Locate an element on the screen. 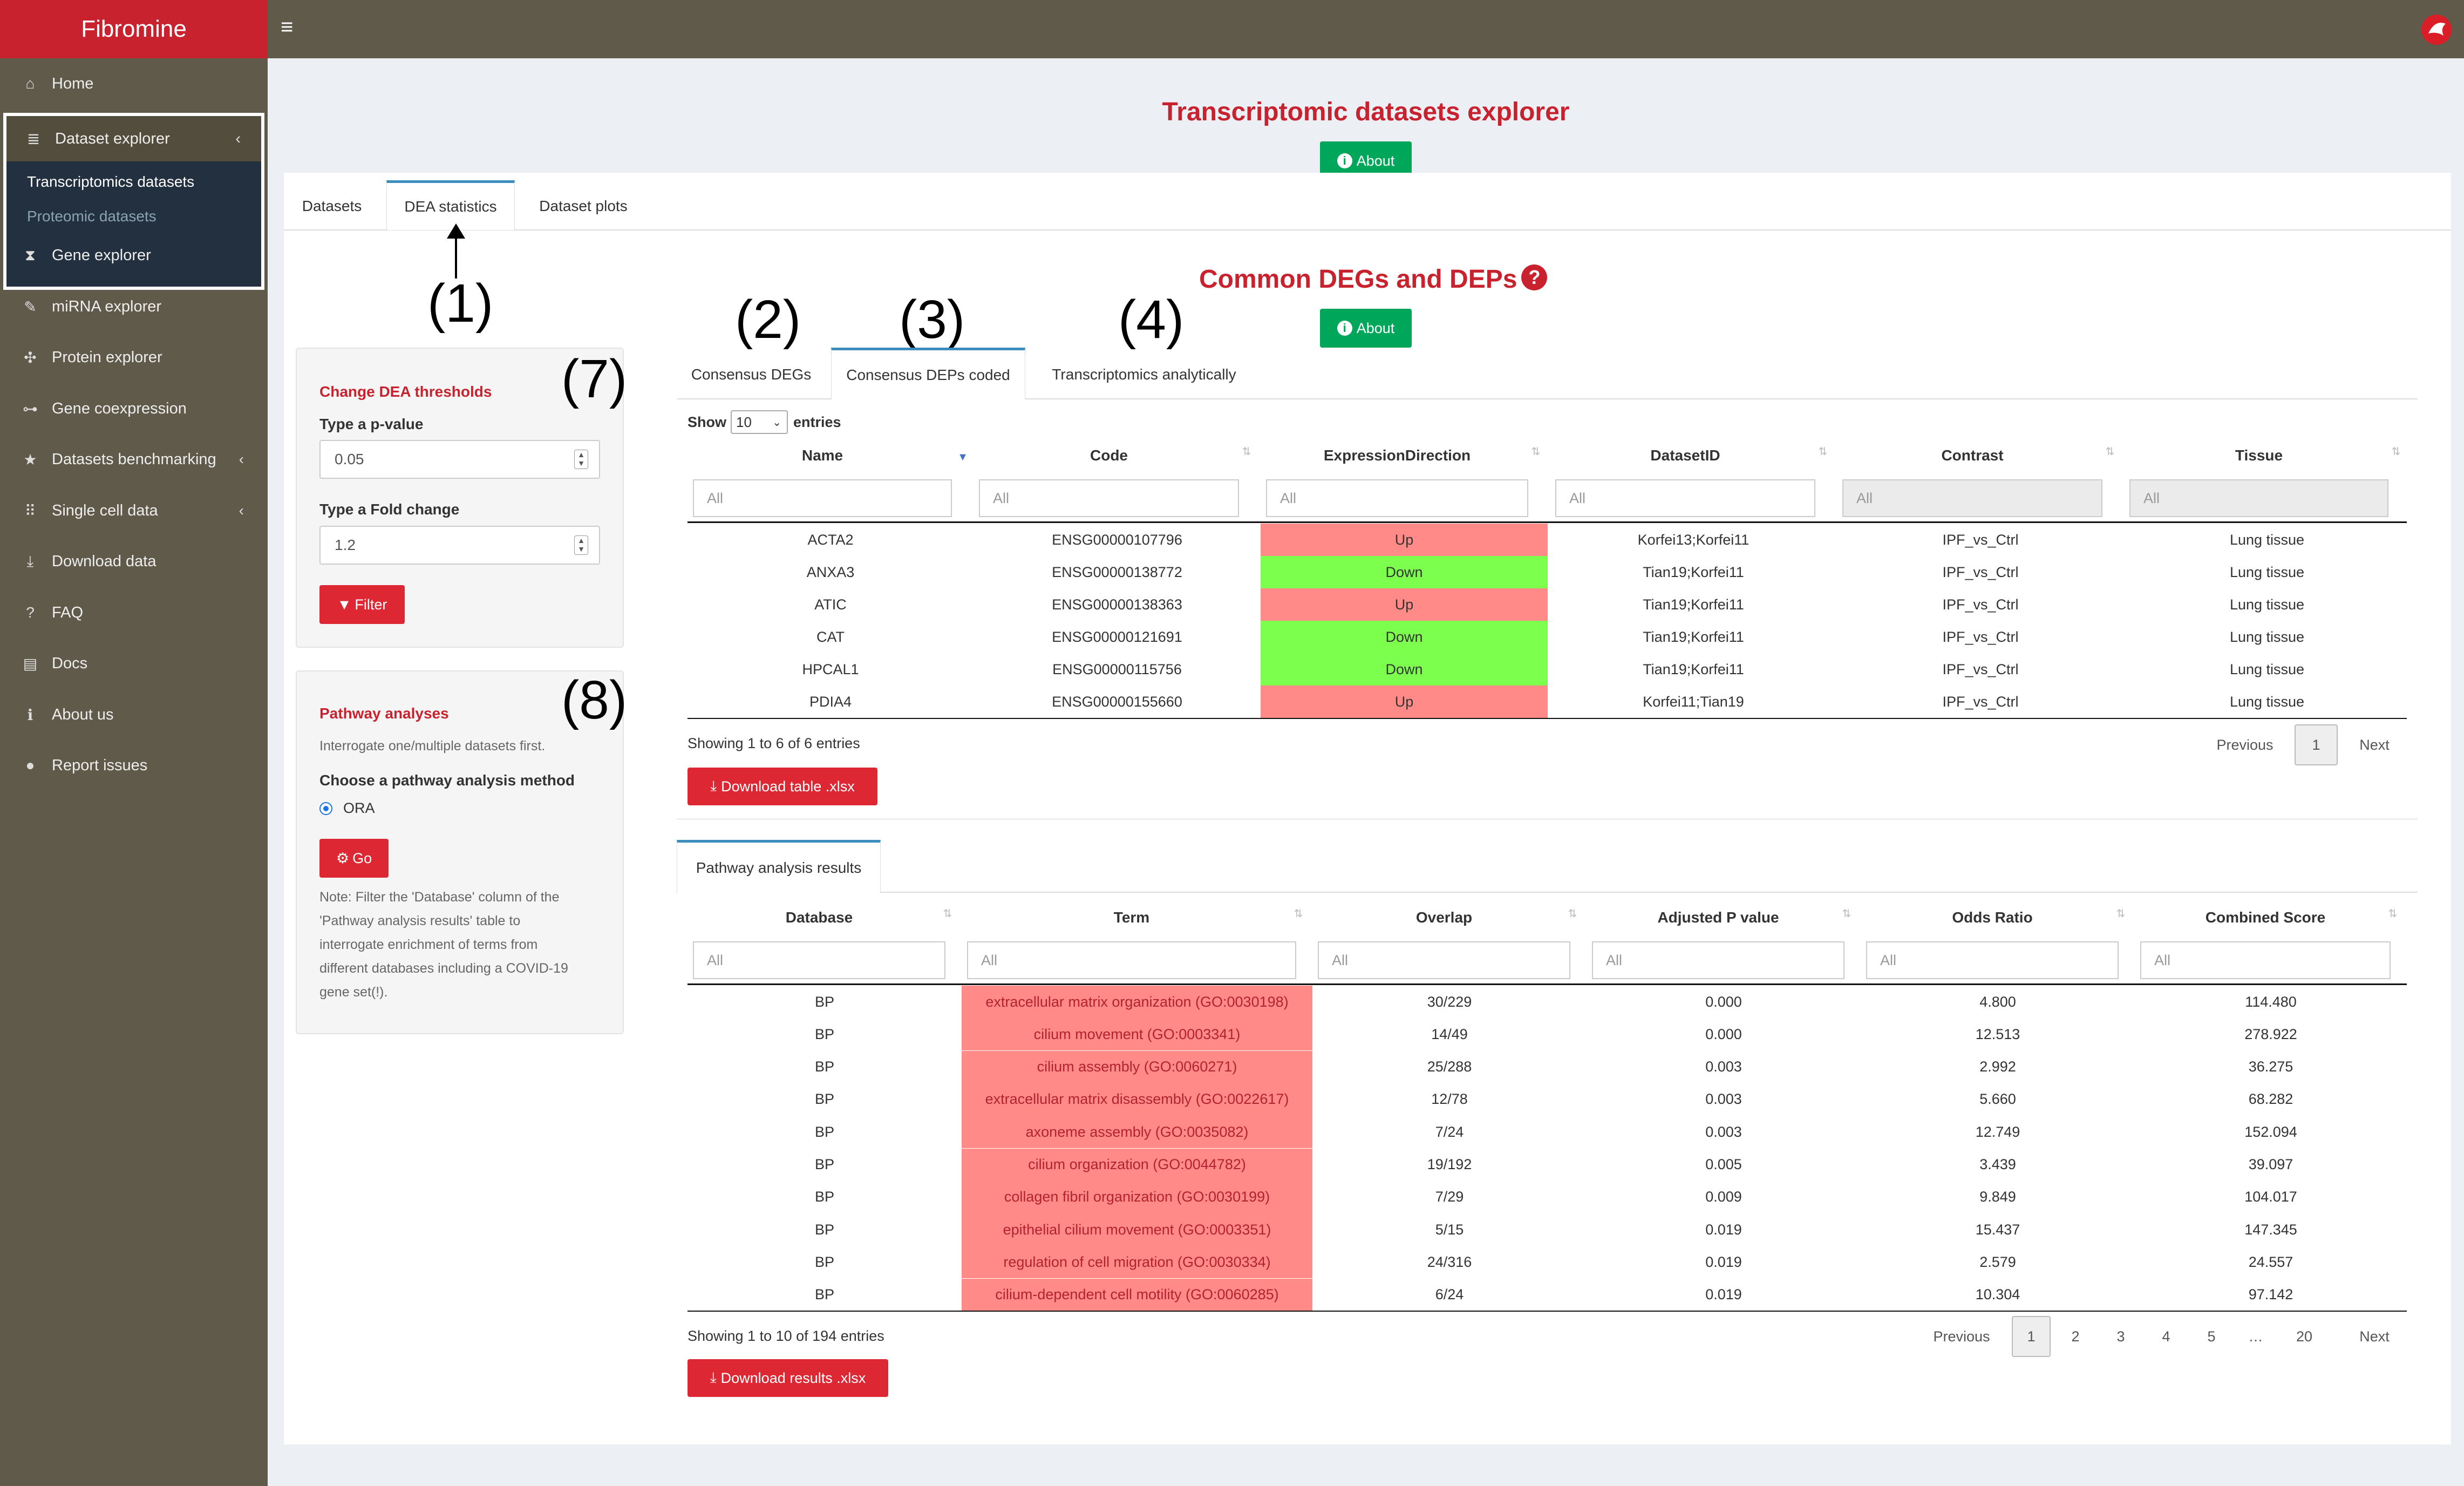 This screenshot has width=2464, height=1486. sidebar-item-single-cell: ⠿ Single cell data ‹ is located at coordinates (134, 511).